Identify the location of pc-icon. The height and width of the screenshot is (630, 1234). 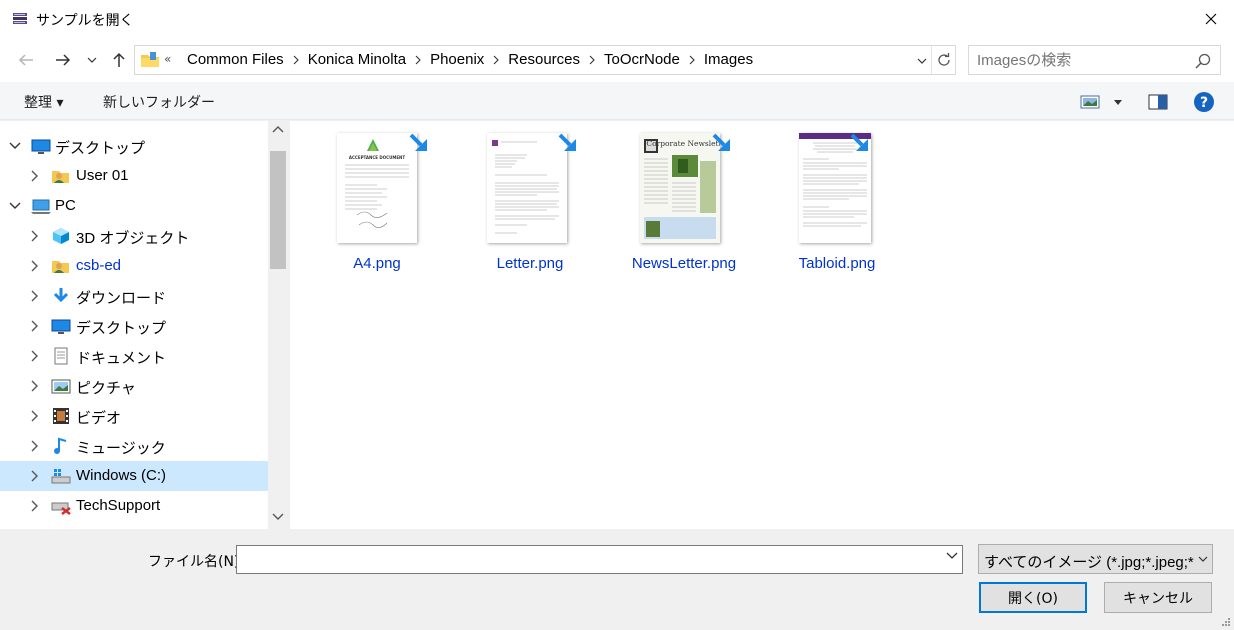
(41, 206).